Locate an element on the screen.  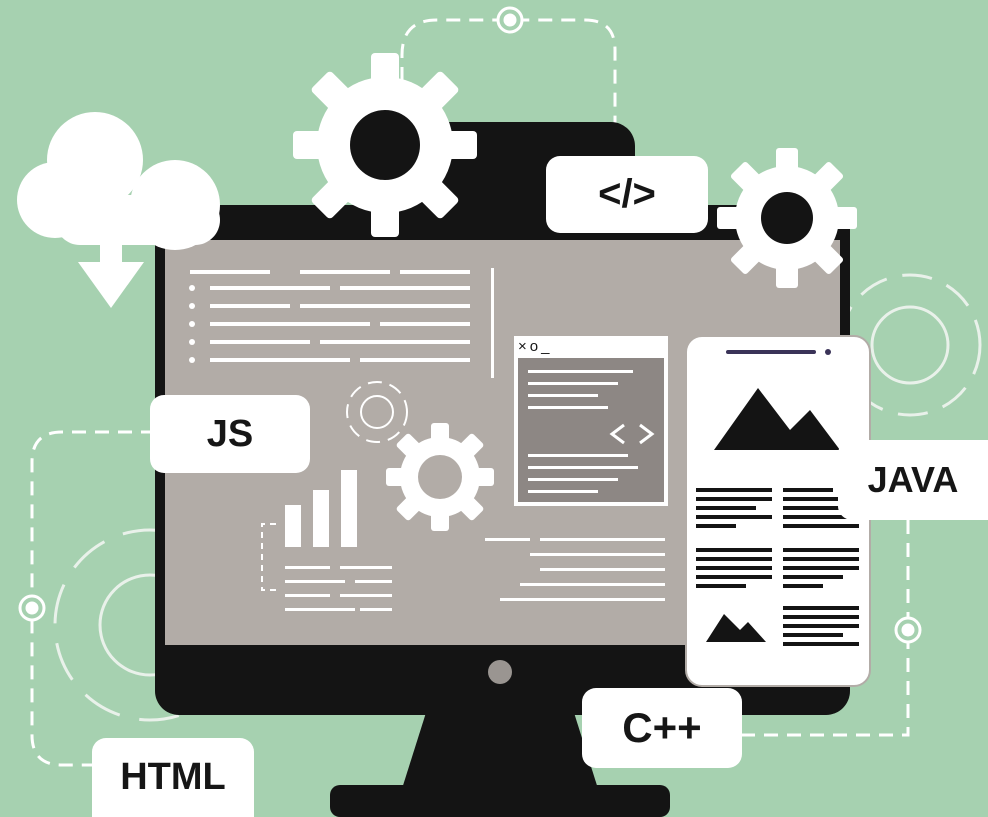
cpp-tag: C++ is located at coordinates (662, 728).